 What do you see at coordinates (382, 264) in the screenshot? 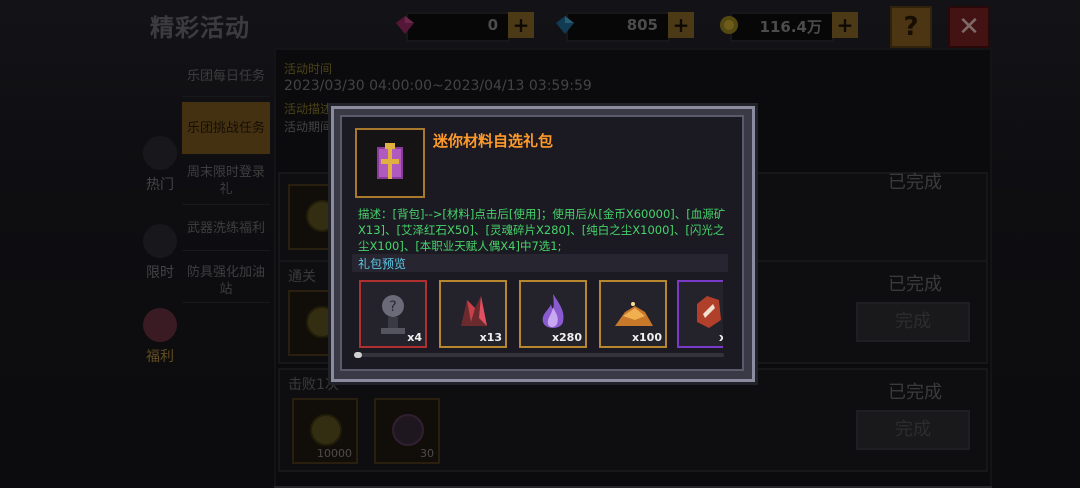
I see `preview-label: 礼包预览` at bounding box center [382, 264].